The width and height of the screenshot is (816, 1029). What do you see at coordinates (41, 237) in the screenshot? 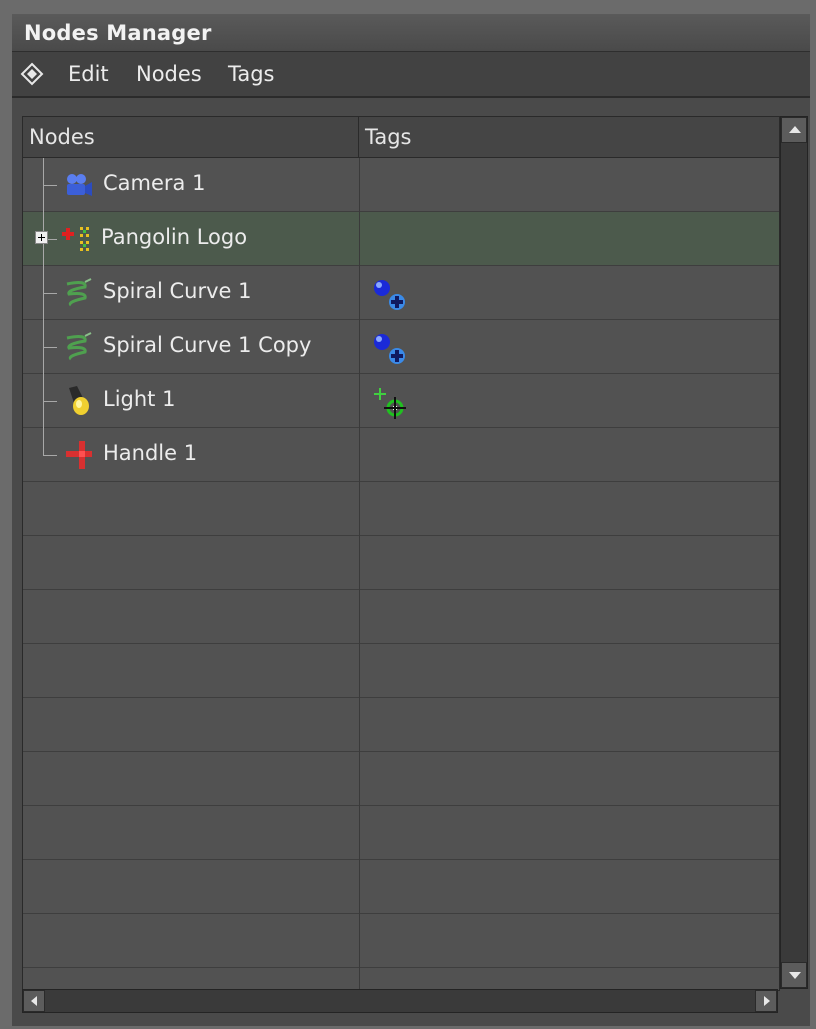
I see `expand-toggle` at bounding box center [41, 237].